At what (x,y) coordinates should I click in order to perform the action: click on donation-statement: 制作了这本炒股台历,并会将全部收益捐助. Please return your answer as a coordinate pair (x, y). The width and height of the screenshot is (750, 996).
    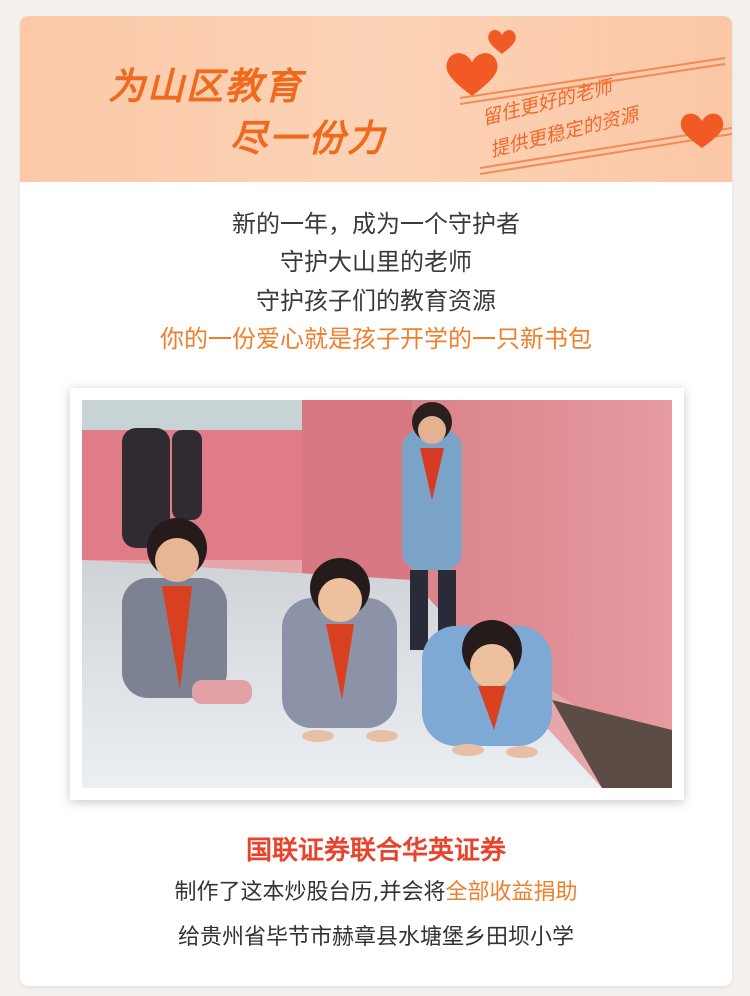
    Looking at the image, I should click on (376, 890).